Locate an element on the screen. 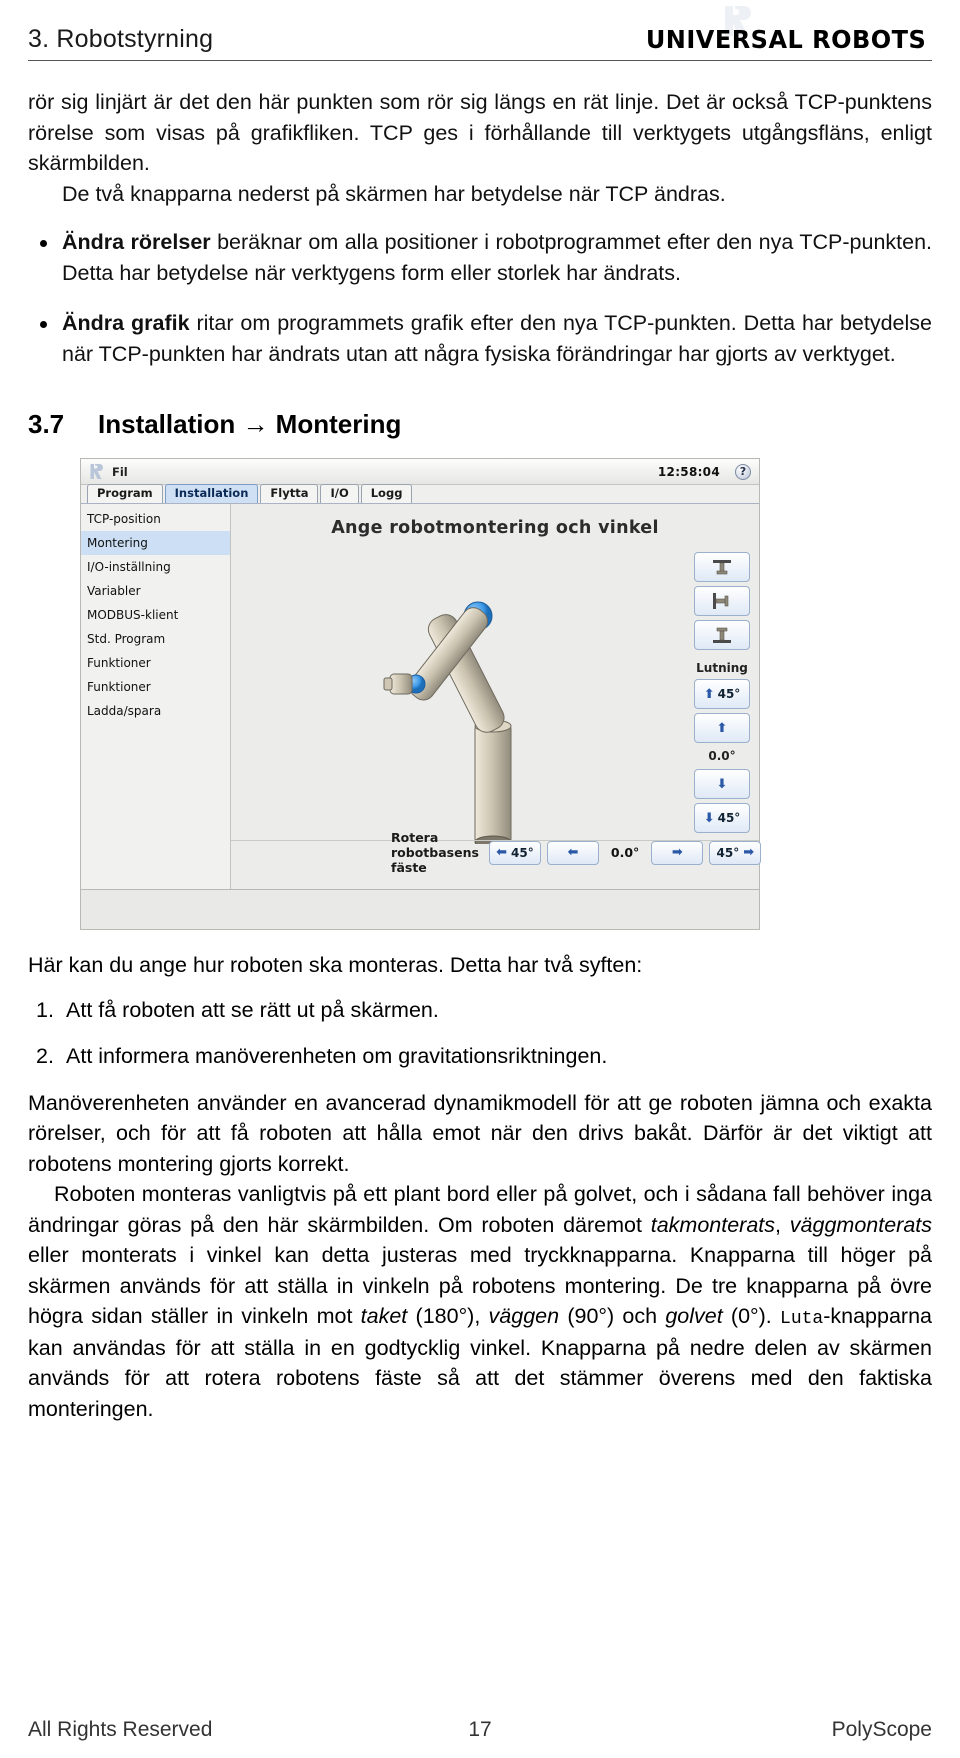 The height and width of the screenshot is (1758, 960). chapter-title: 3. Robotstyrning is located at coordinates (121, 39).